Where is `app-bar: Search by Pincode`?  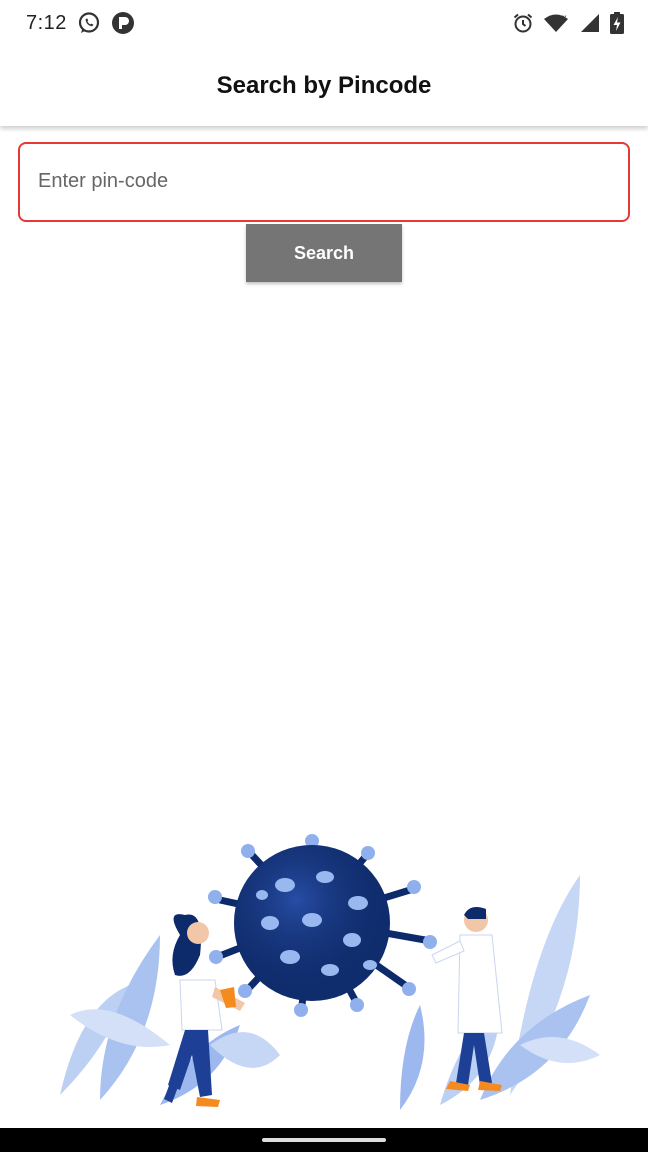
app-bar: Search by Pincode is located at coordinates (324, 86).